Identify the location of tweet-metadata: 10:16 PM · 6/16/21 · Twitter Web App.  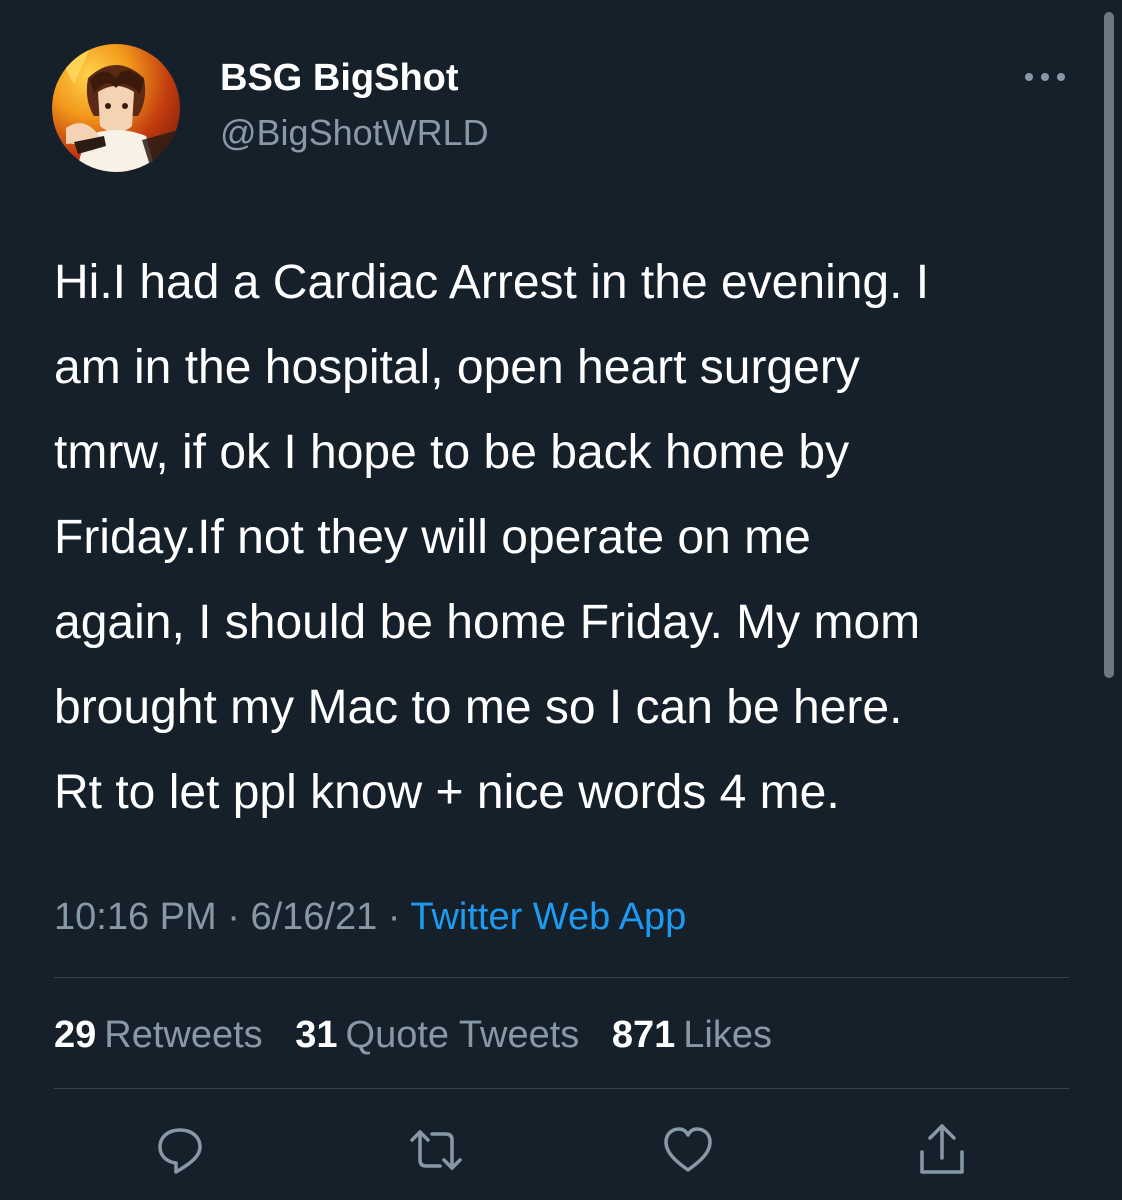
(370, 917).